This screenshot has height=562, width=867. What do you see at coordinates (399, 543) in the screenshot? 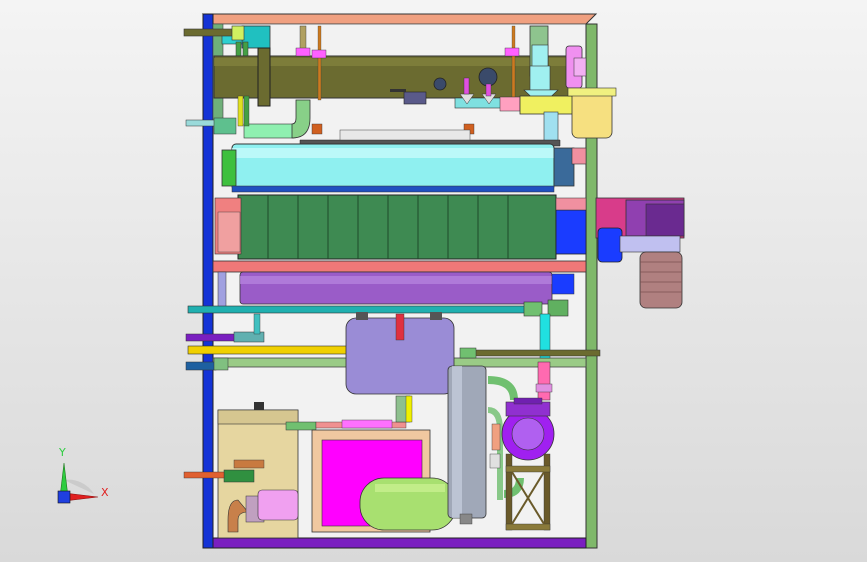
I see `frame-bottom-rail` at bounding box center [399, 543].